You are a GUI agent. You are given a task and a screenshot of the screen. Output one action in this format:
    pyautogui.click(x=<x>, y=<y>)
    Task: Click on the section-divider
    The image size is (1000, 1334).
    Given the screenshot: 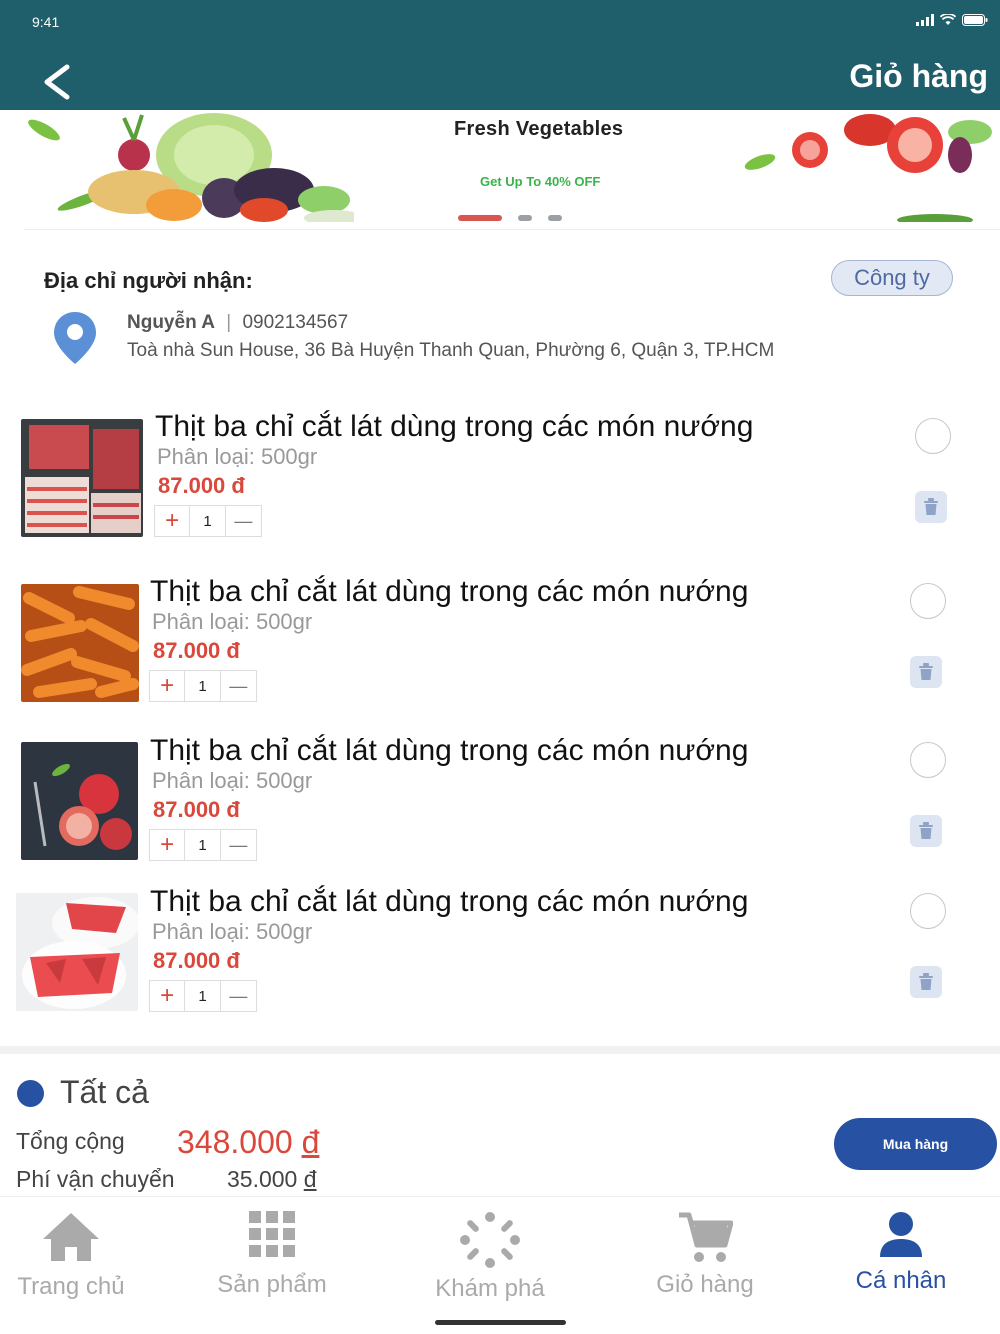 What is the action you would take?
    pyautogui.click(x=500, y=1050)
    